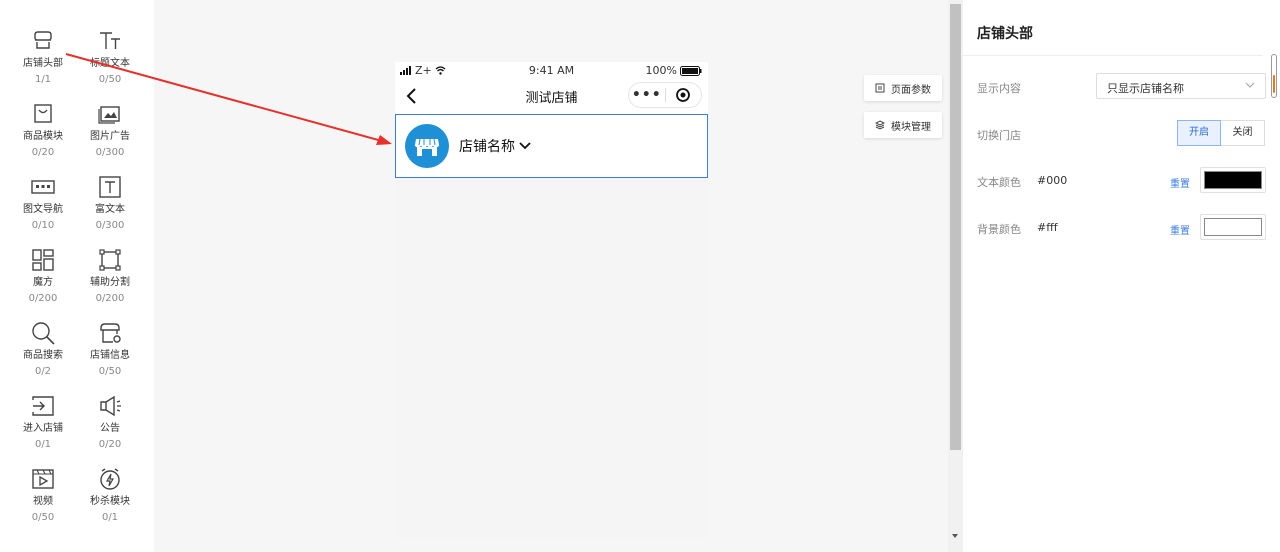 The width and height of the screenshot is (1280, 552). I want to click on shop-name-label: 店铺名称, so click(487, 147).